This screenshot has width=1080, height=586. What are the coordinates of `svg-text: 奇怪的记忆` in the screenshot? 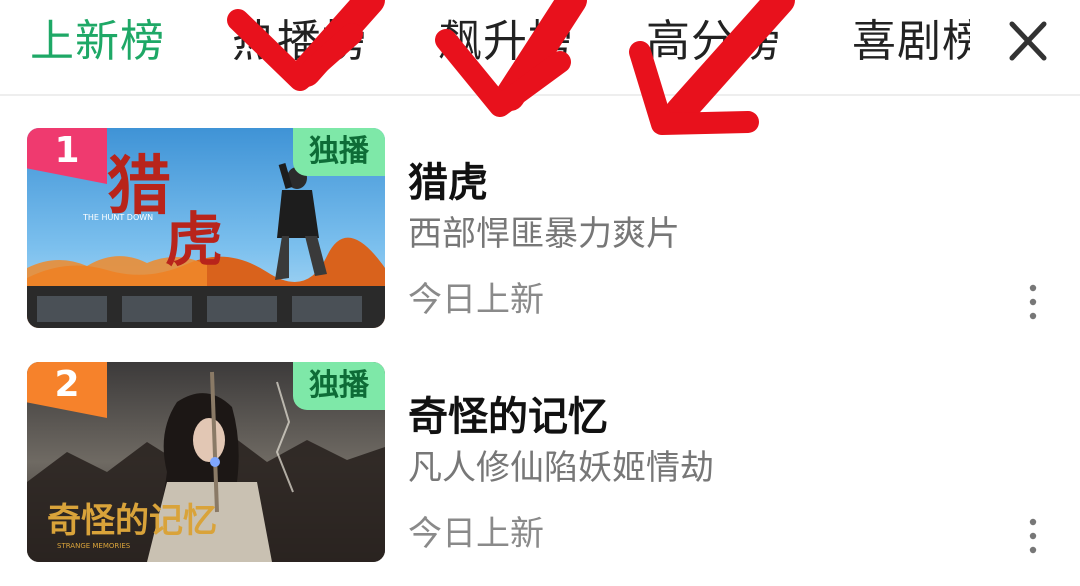 It's located at (132, 521).